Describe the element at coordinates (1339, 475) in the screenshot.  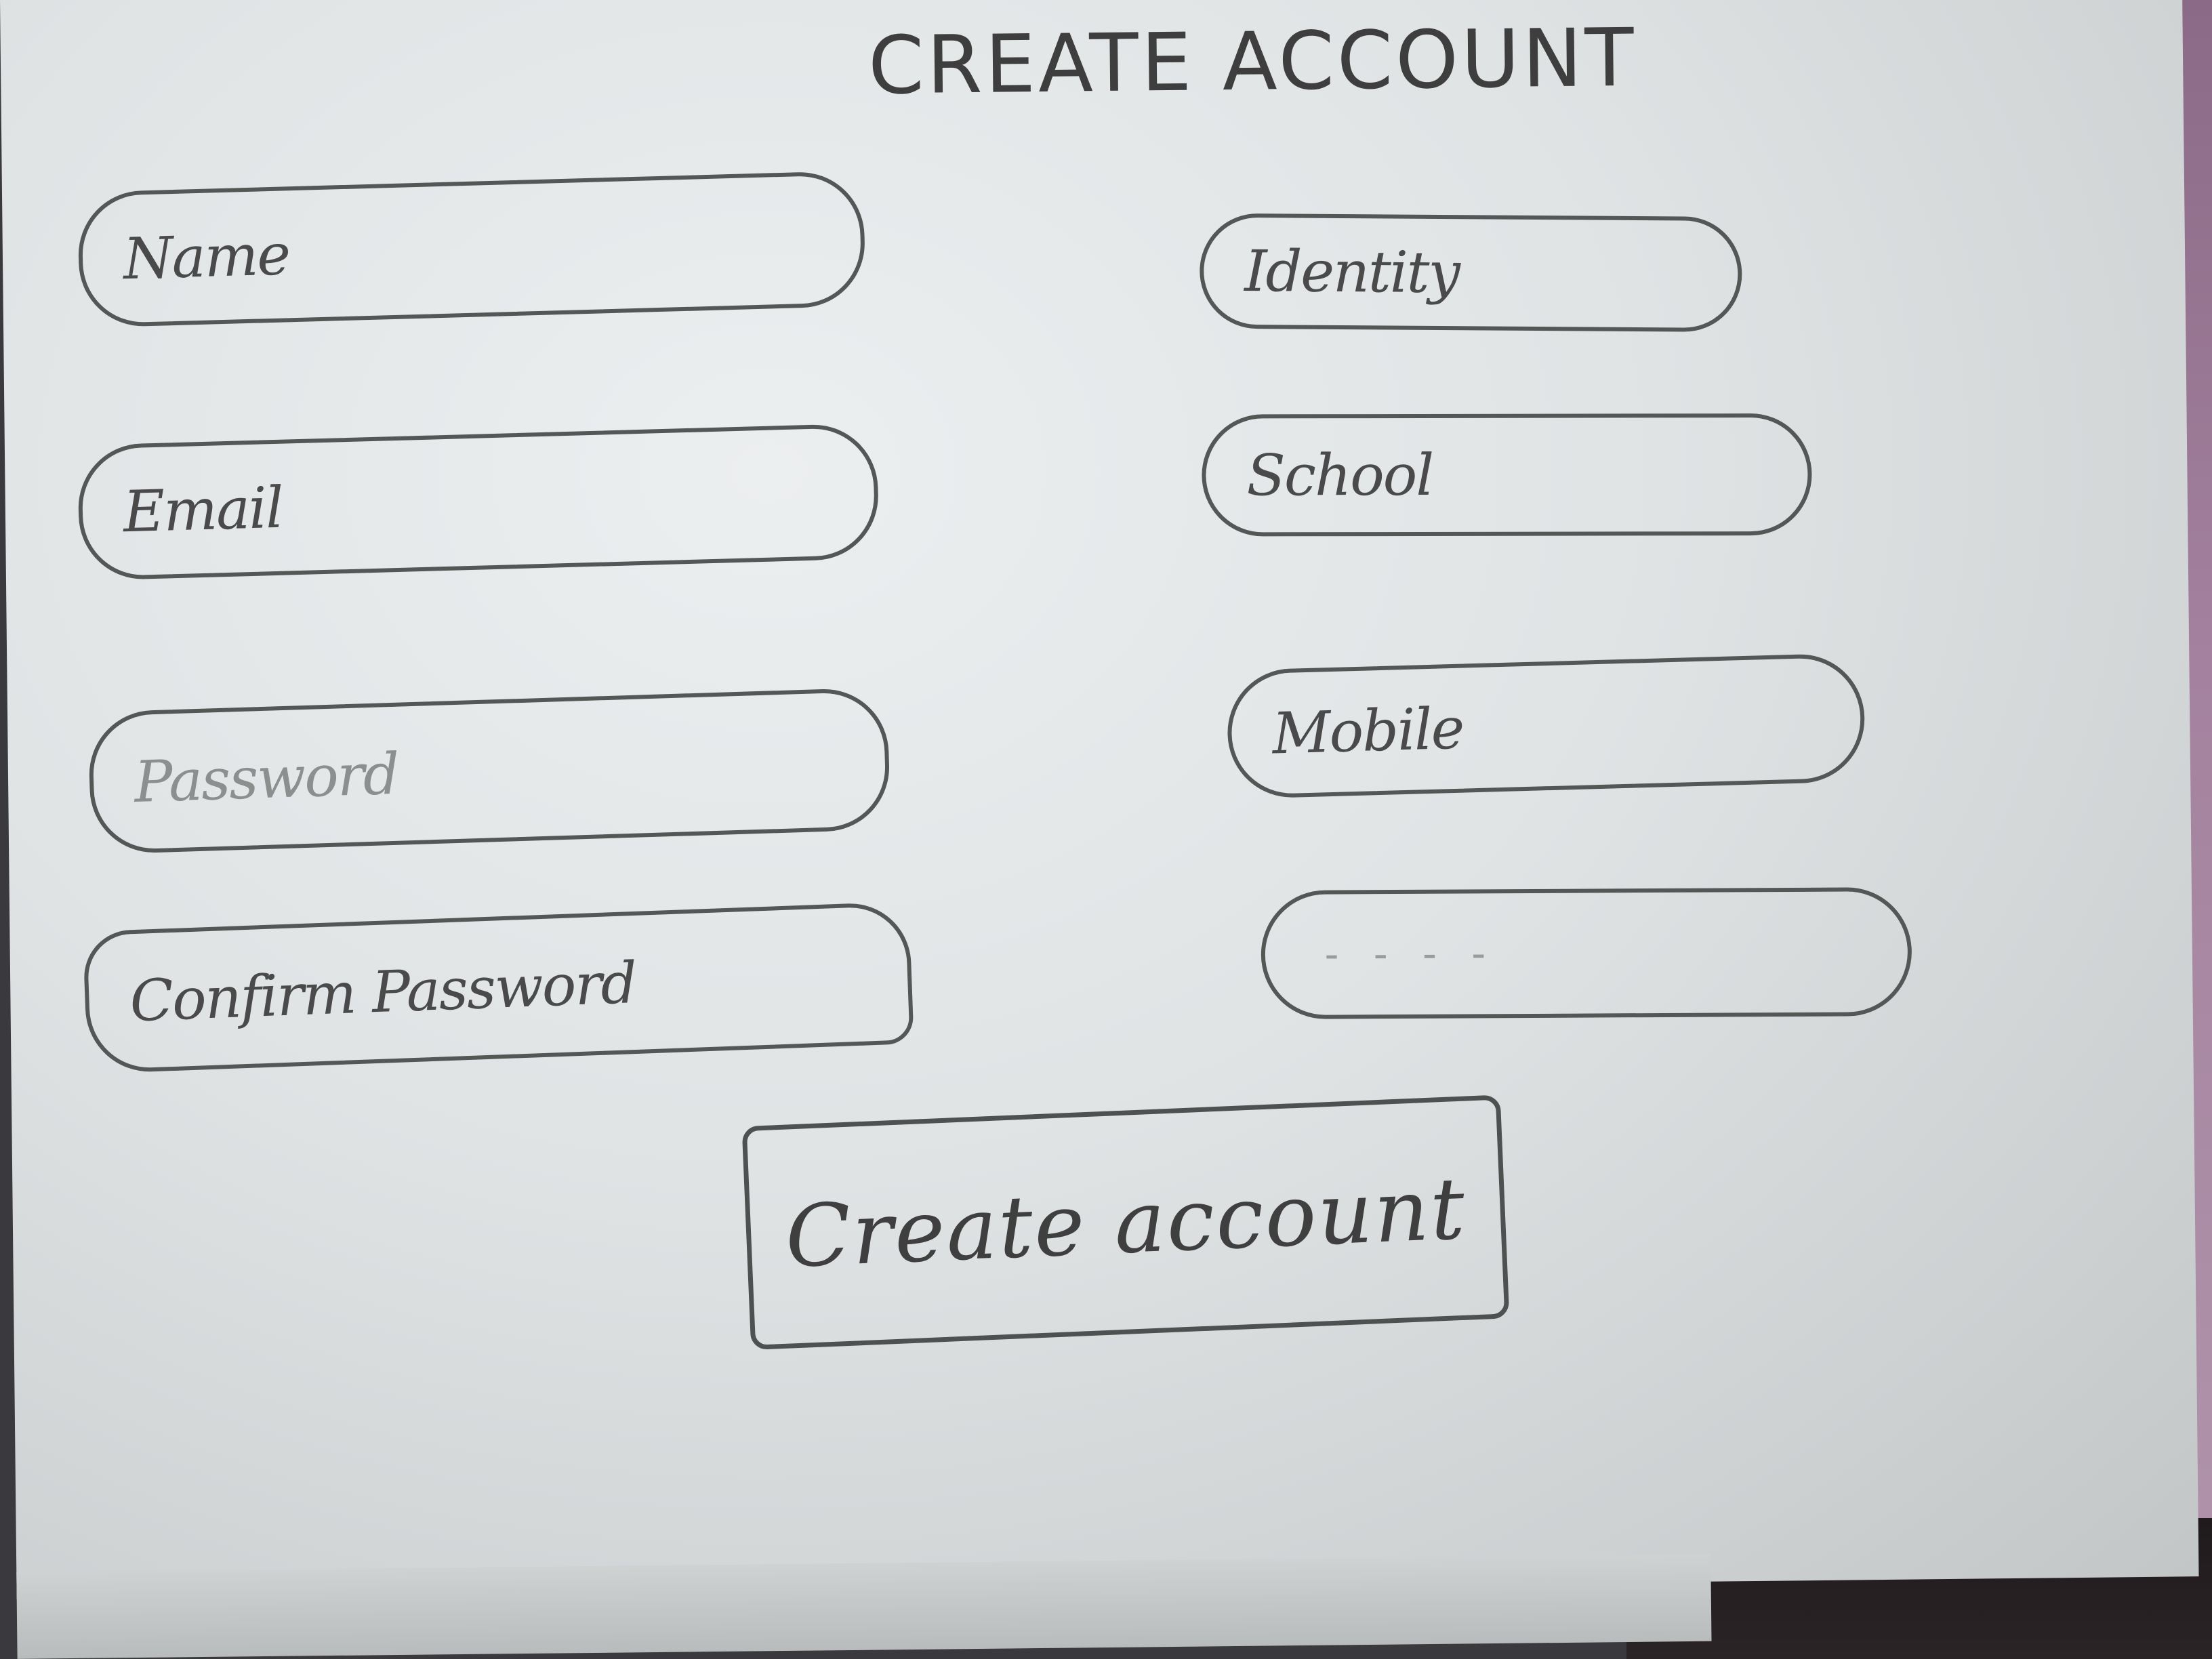
I see `school-input-label: School` at that location.